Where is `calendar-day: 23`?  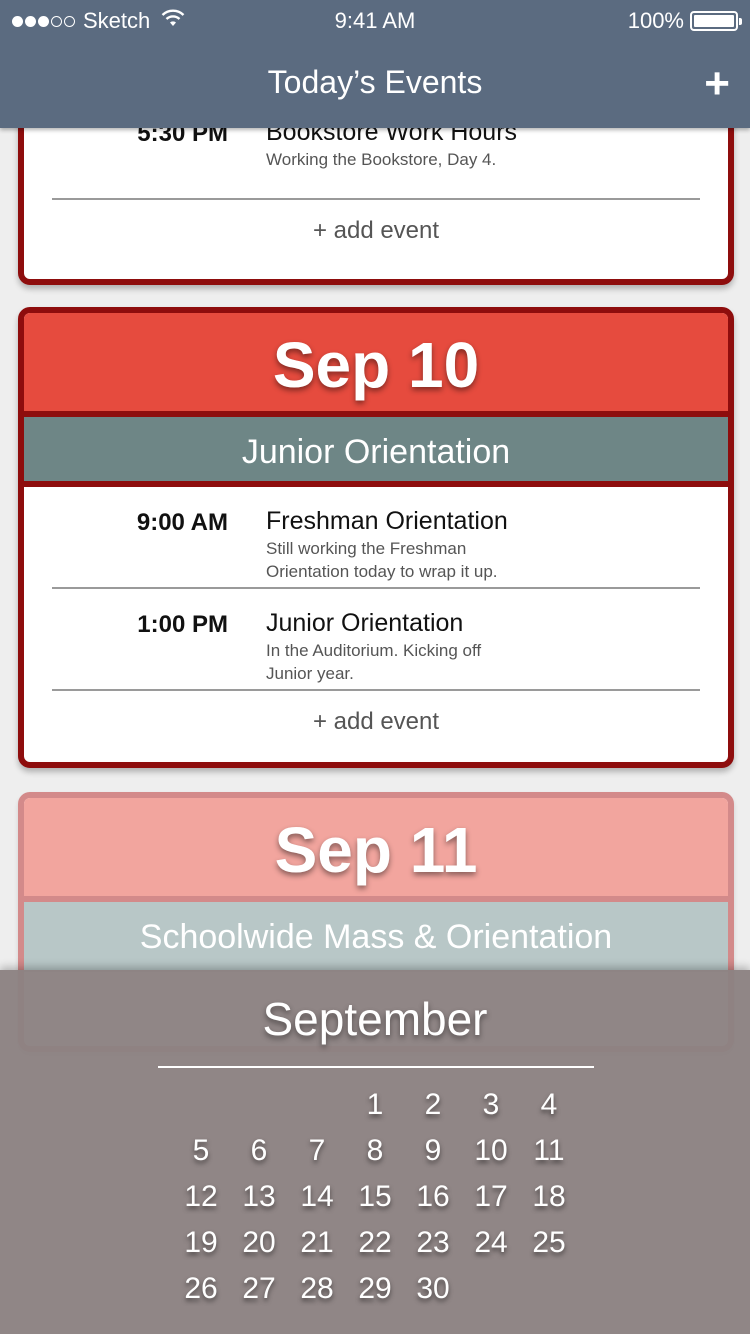 calendar-day: 23 is located at coordinates (433, 1247).